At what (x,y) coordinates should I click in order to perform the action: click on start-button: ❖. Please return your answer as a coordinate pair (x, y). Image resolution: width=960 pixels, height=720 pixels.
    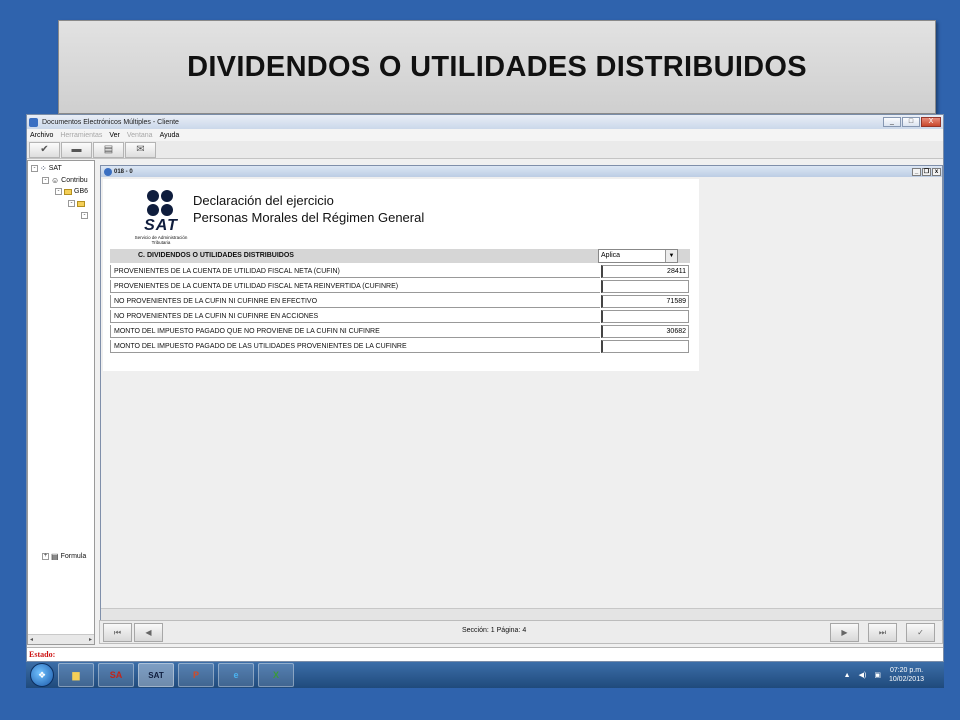
    Looking at the image, I should click on (42, 675).